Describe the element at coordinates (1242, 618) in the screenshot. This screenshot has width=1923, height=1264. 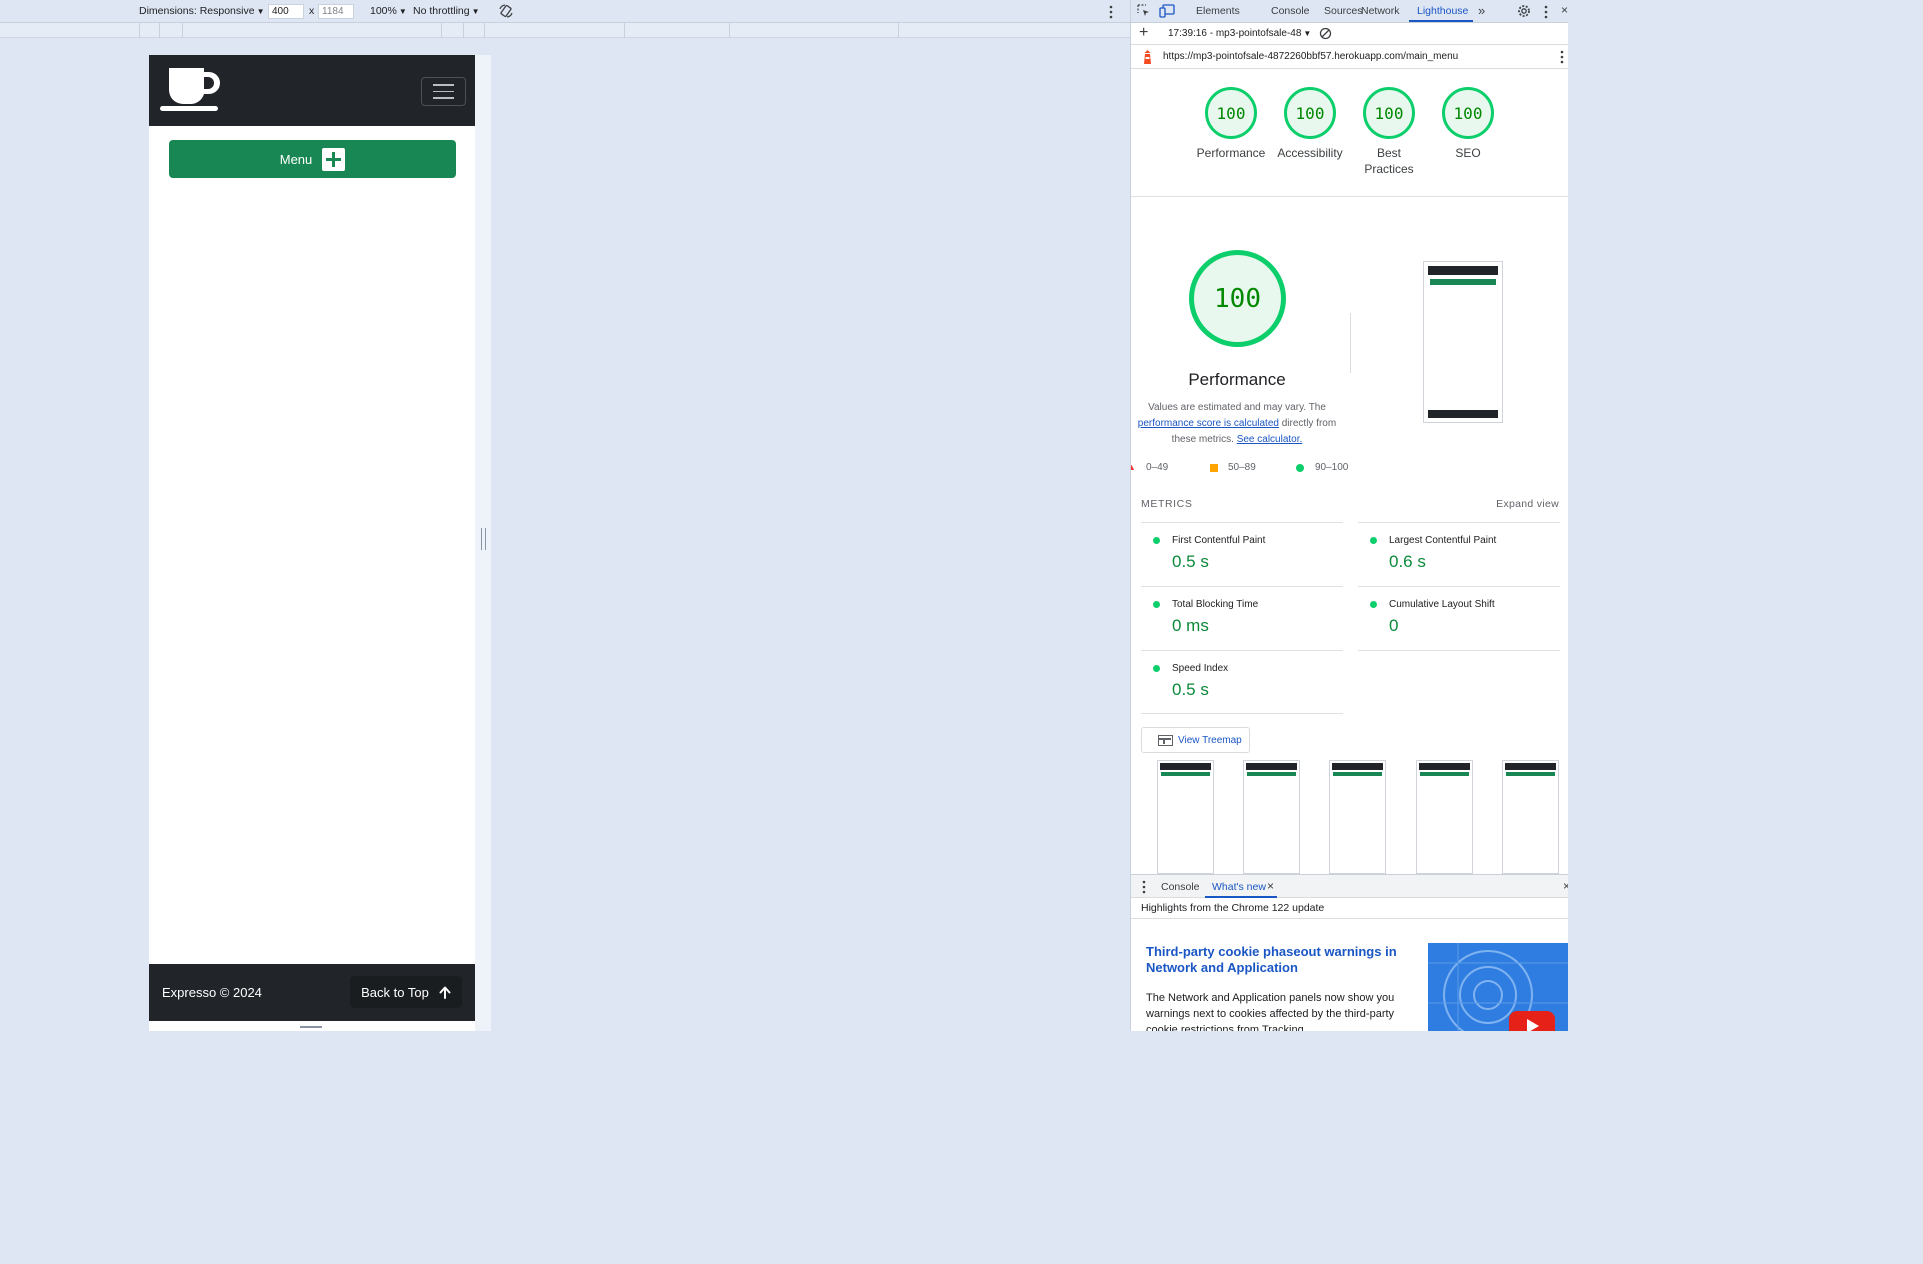
I see `metric-total-blocking-time: Total Blocking Time 0 ms` at that location.